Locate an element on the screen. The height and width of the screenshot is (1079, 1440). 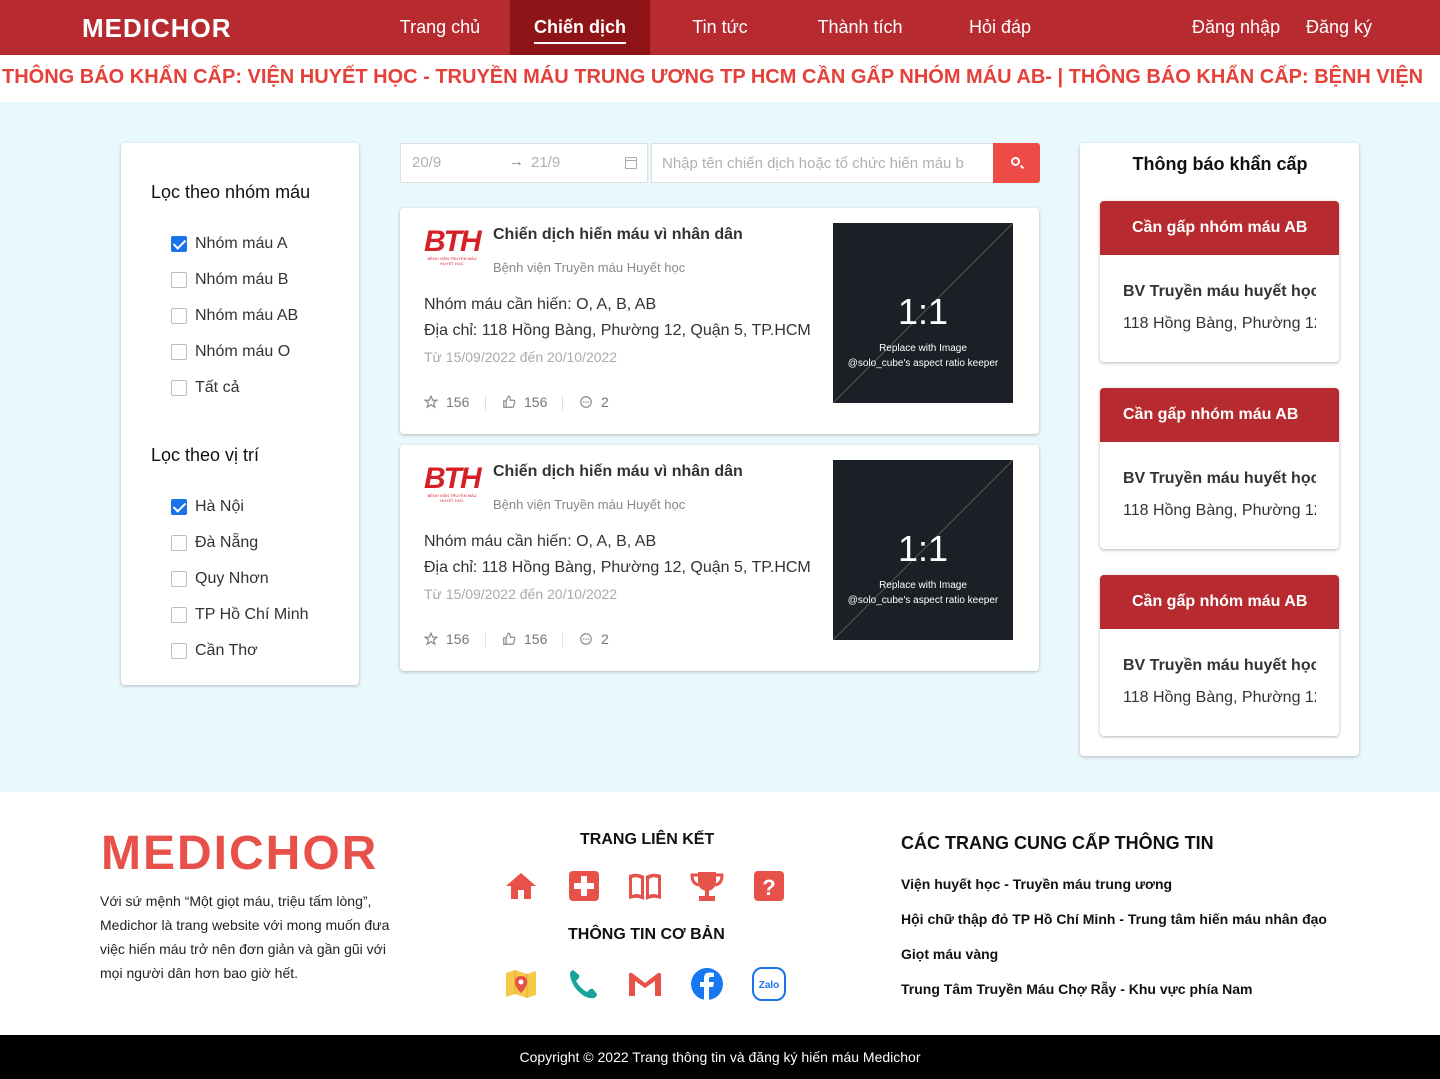
basic-info-title: THÔNG TIN CƠ BẢN is located at coordinates (646, 934).